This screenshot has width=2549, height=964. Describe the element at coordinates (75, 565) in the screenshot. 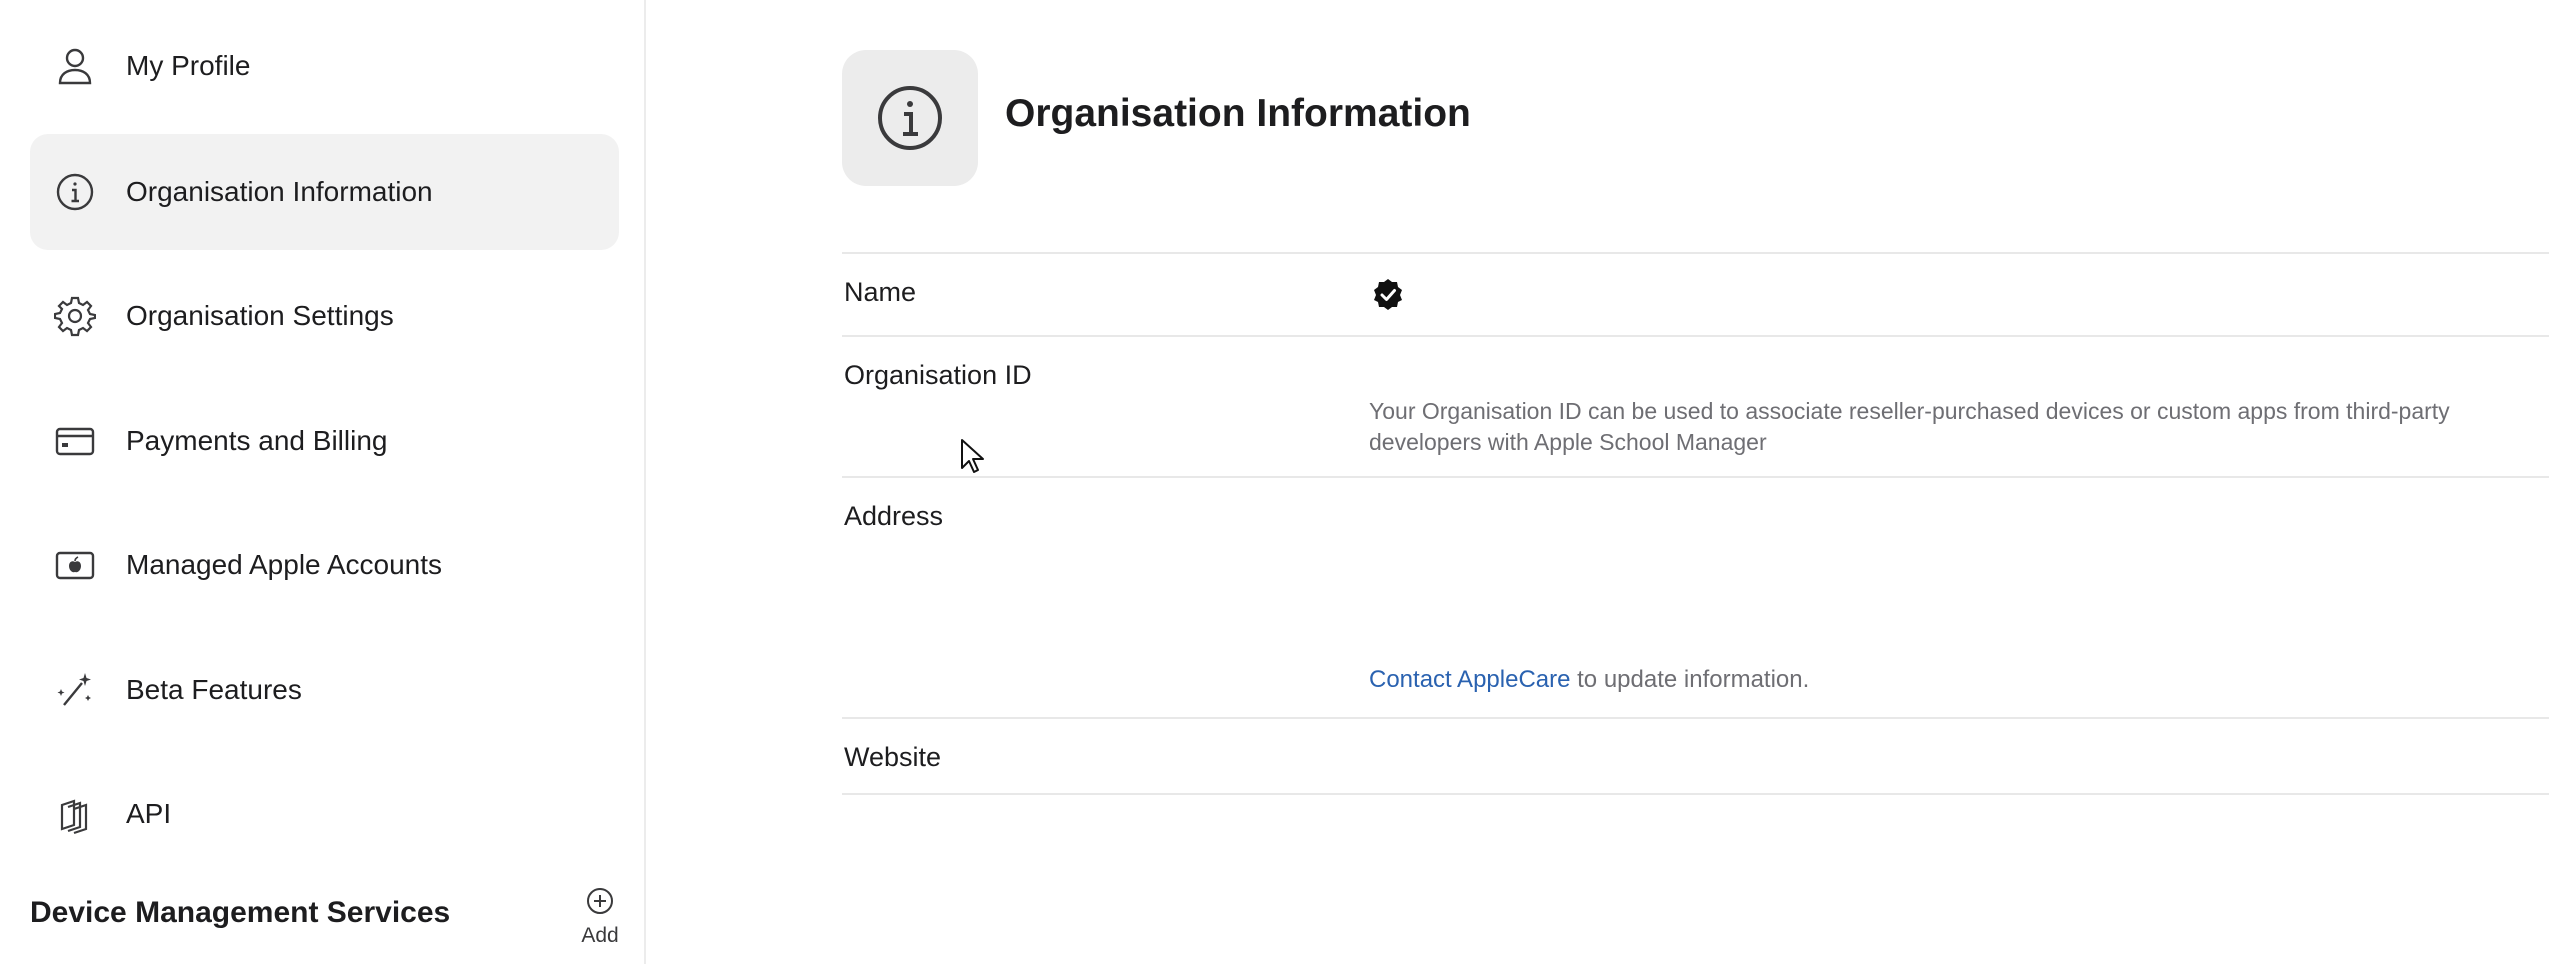

I see `apple-account-icon` at that location.